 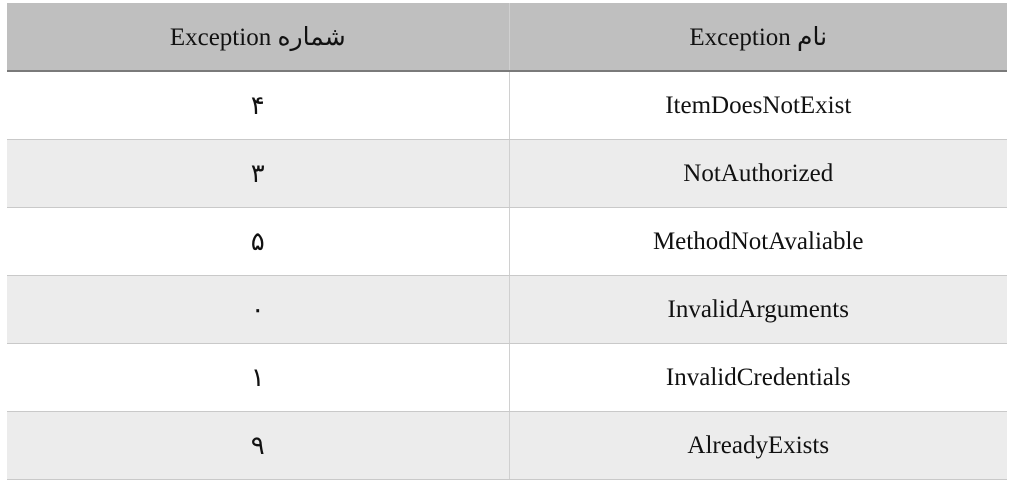 What do you see at coordinates (258, 241) in the screenshot?
I see `exception-number-cell: ۵` at bounding box center [258, 241].